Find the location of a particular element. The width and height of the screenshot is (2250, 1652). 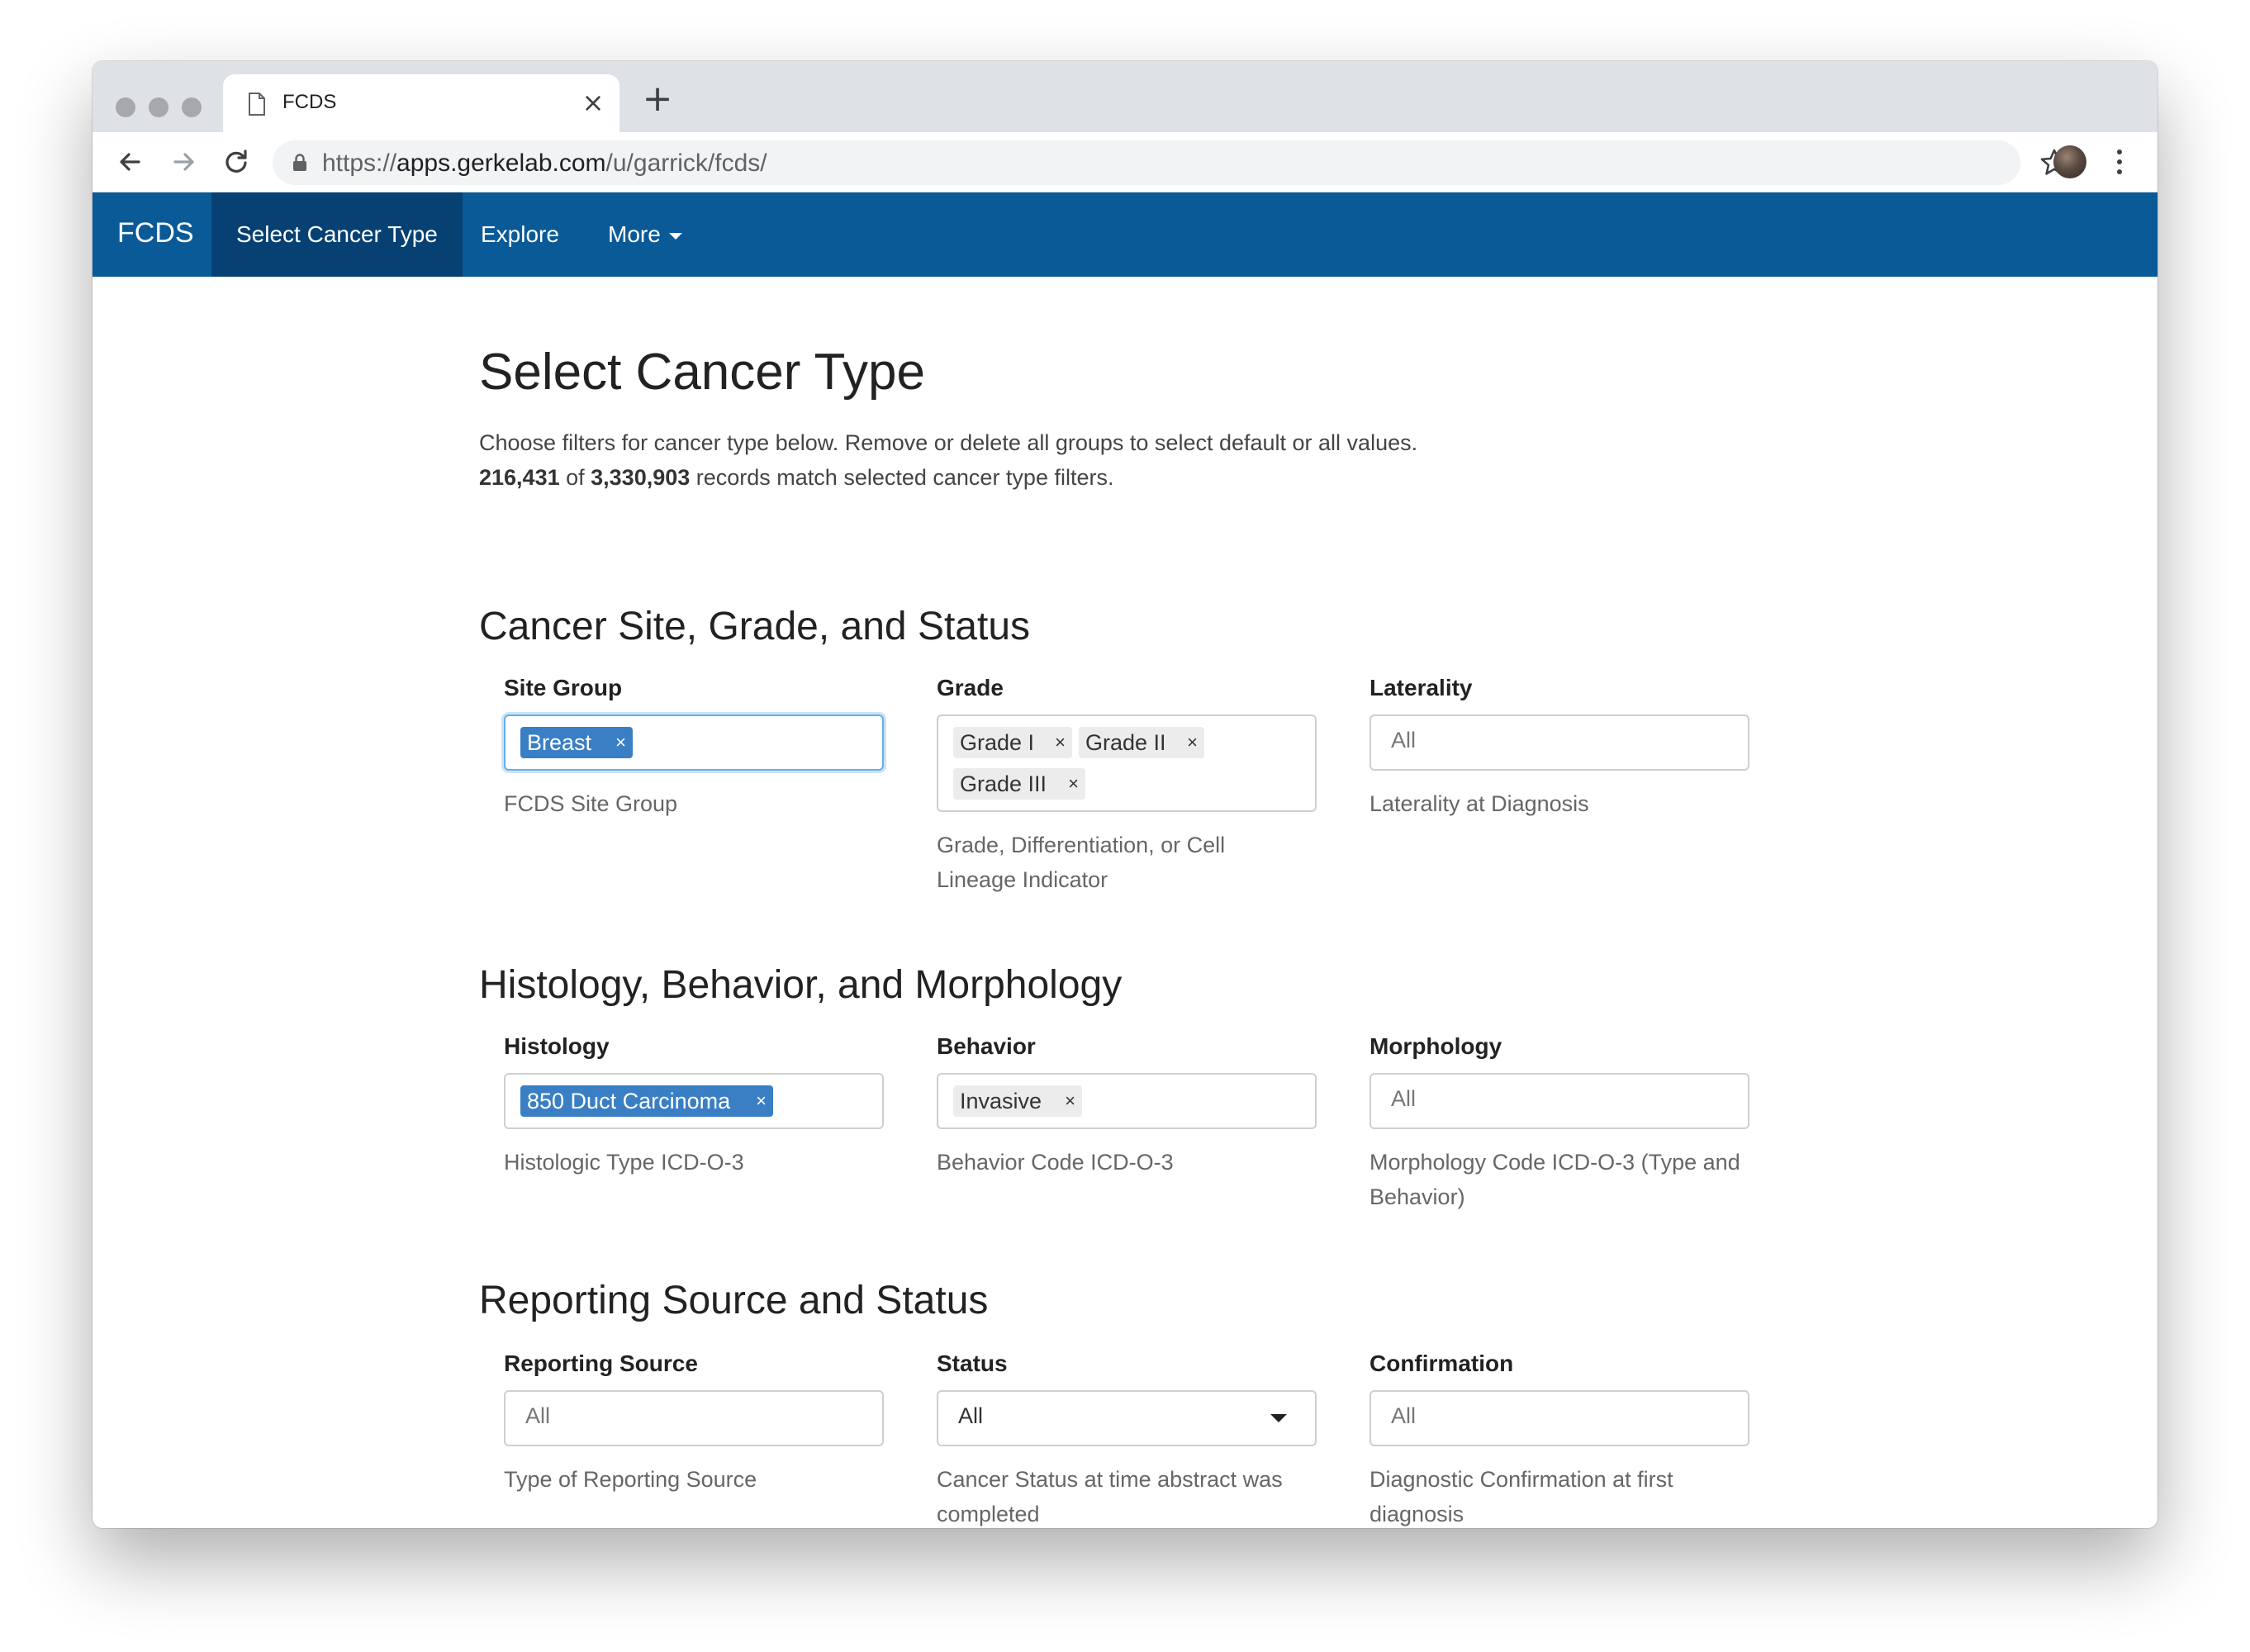

grade-input: Grade I × Grade II × Grade III × is located at coordinates (1127, 763).